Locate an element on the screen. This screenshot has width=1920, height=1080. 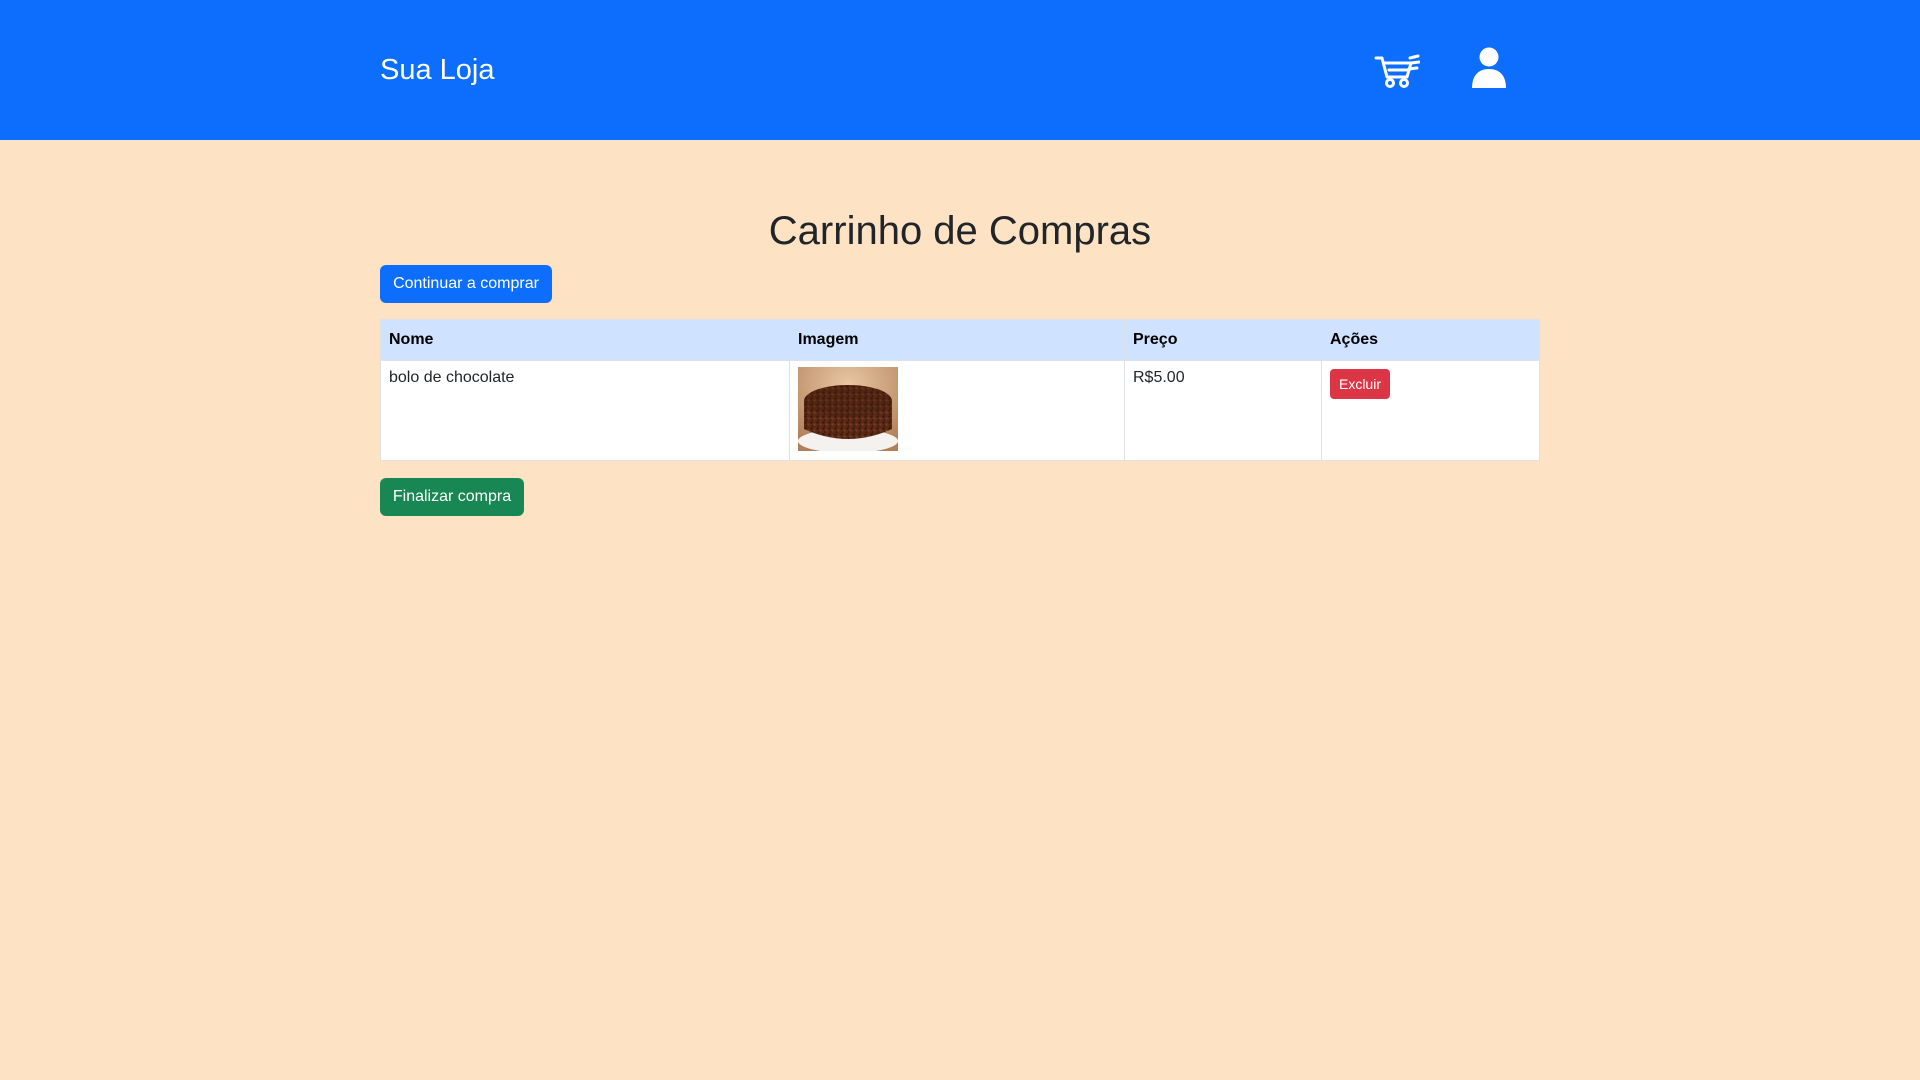
column-header-image: Imagem is located at coordinates (957, 340).